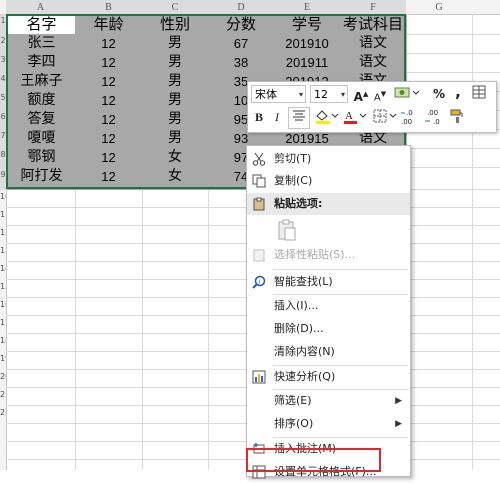 The width and height of the screenshot is (500, 483). What do you see at coordinates (328, 282) in the screenshot?
I see `menu-item-smart-lookup: i 智能查找(L)` at bounding box center [328, 282].